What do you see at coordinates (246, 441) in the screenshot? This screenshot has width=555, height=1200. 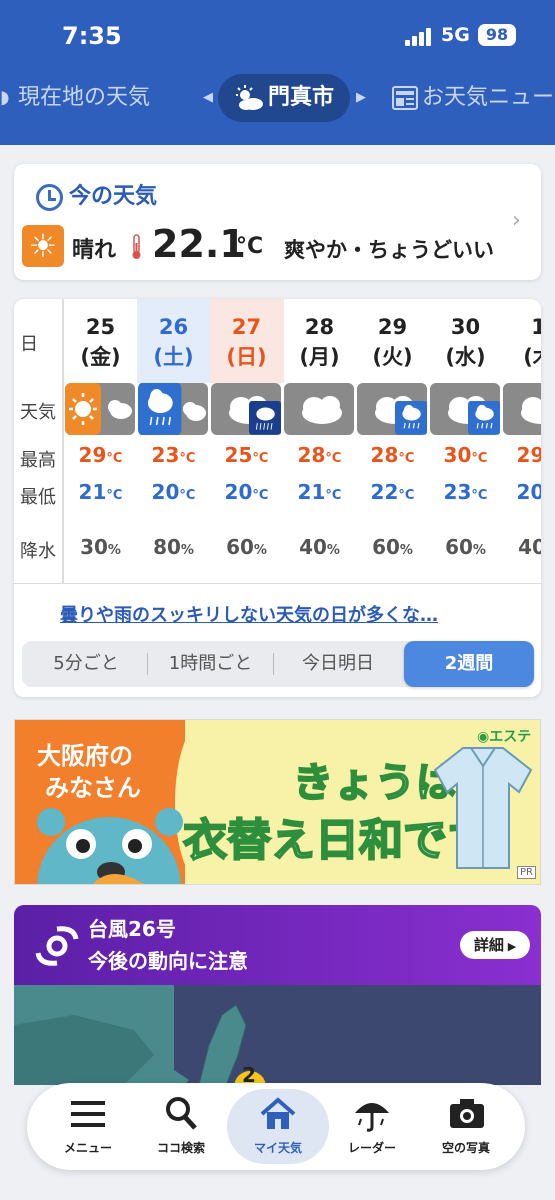 I see `forecast-day-column: 27 (日) 25°C 20°C 60%` at bounding box center [246, 441].